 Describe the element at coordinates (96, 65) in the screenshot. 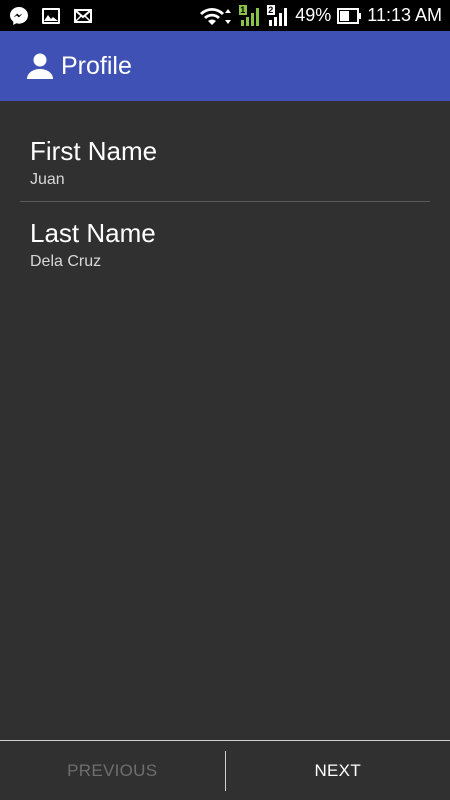

I see `page-title: Profile` at that location.